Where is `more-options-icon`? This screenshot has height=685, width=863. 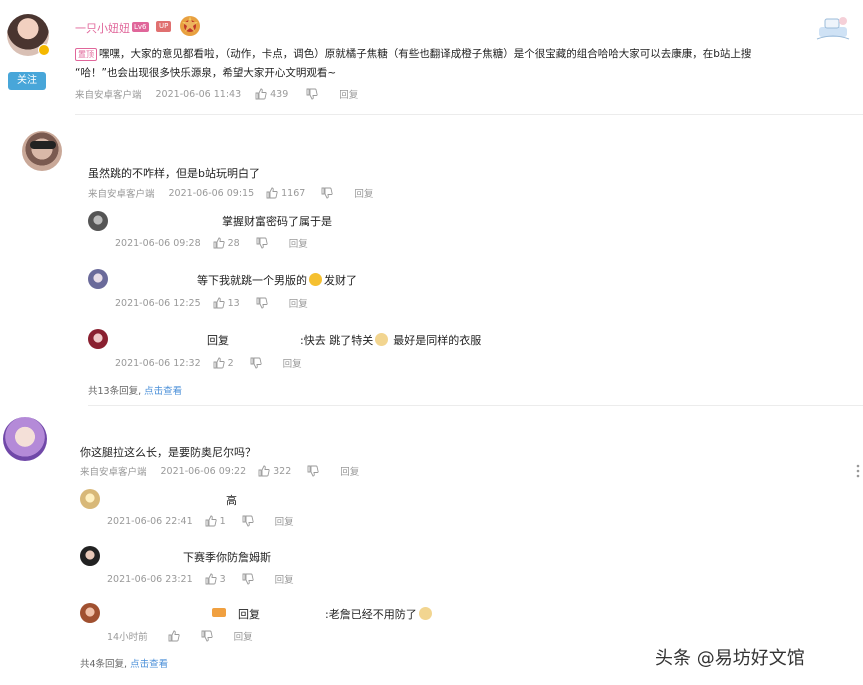 more-options-icon is located at coordinates (858, 470).